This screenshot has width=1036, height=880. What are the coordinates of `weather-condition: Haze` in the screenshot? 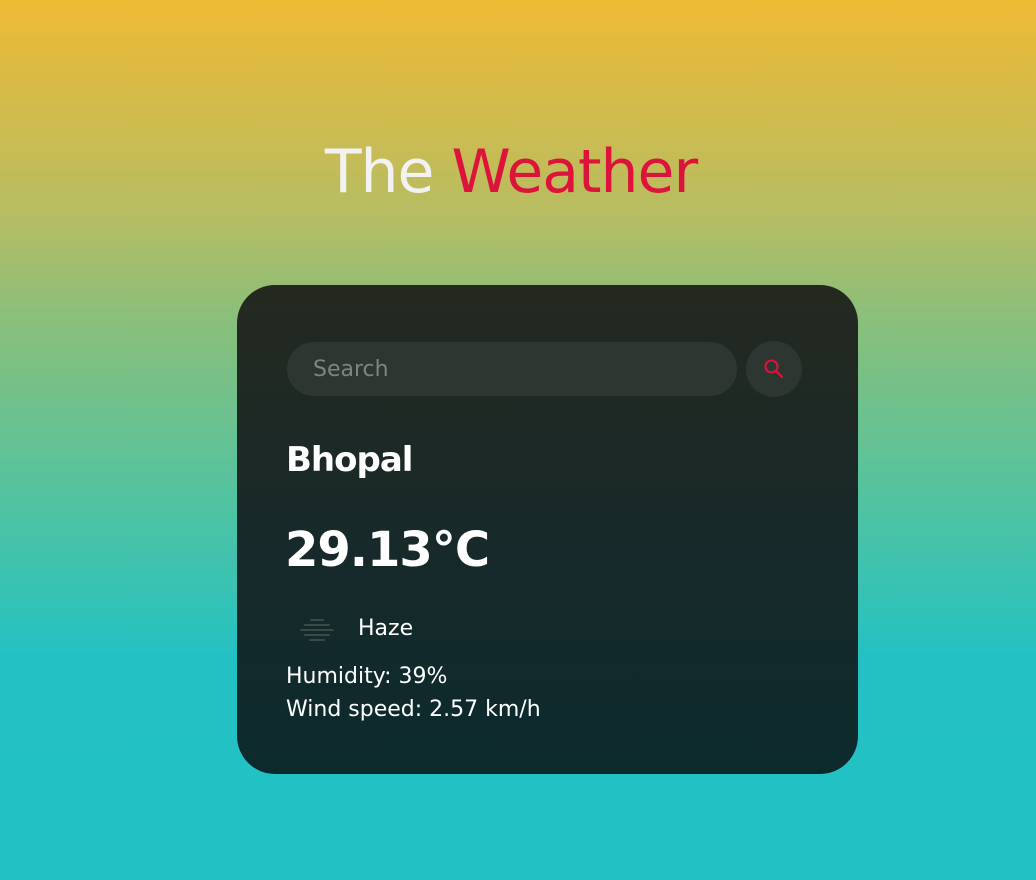 It's located at (386, 628).